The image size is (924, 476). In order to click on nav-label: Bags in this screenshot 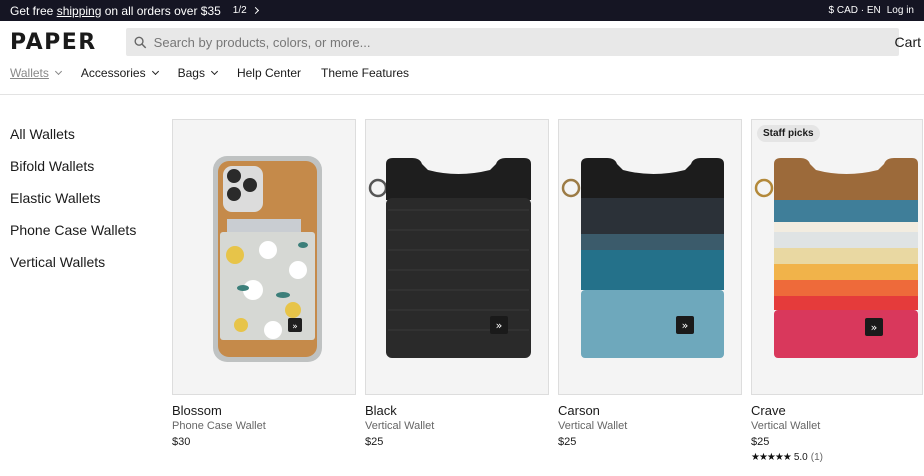, I will do `click(191, 73)`.